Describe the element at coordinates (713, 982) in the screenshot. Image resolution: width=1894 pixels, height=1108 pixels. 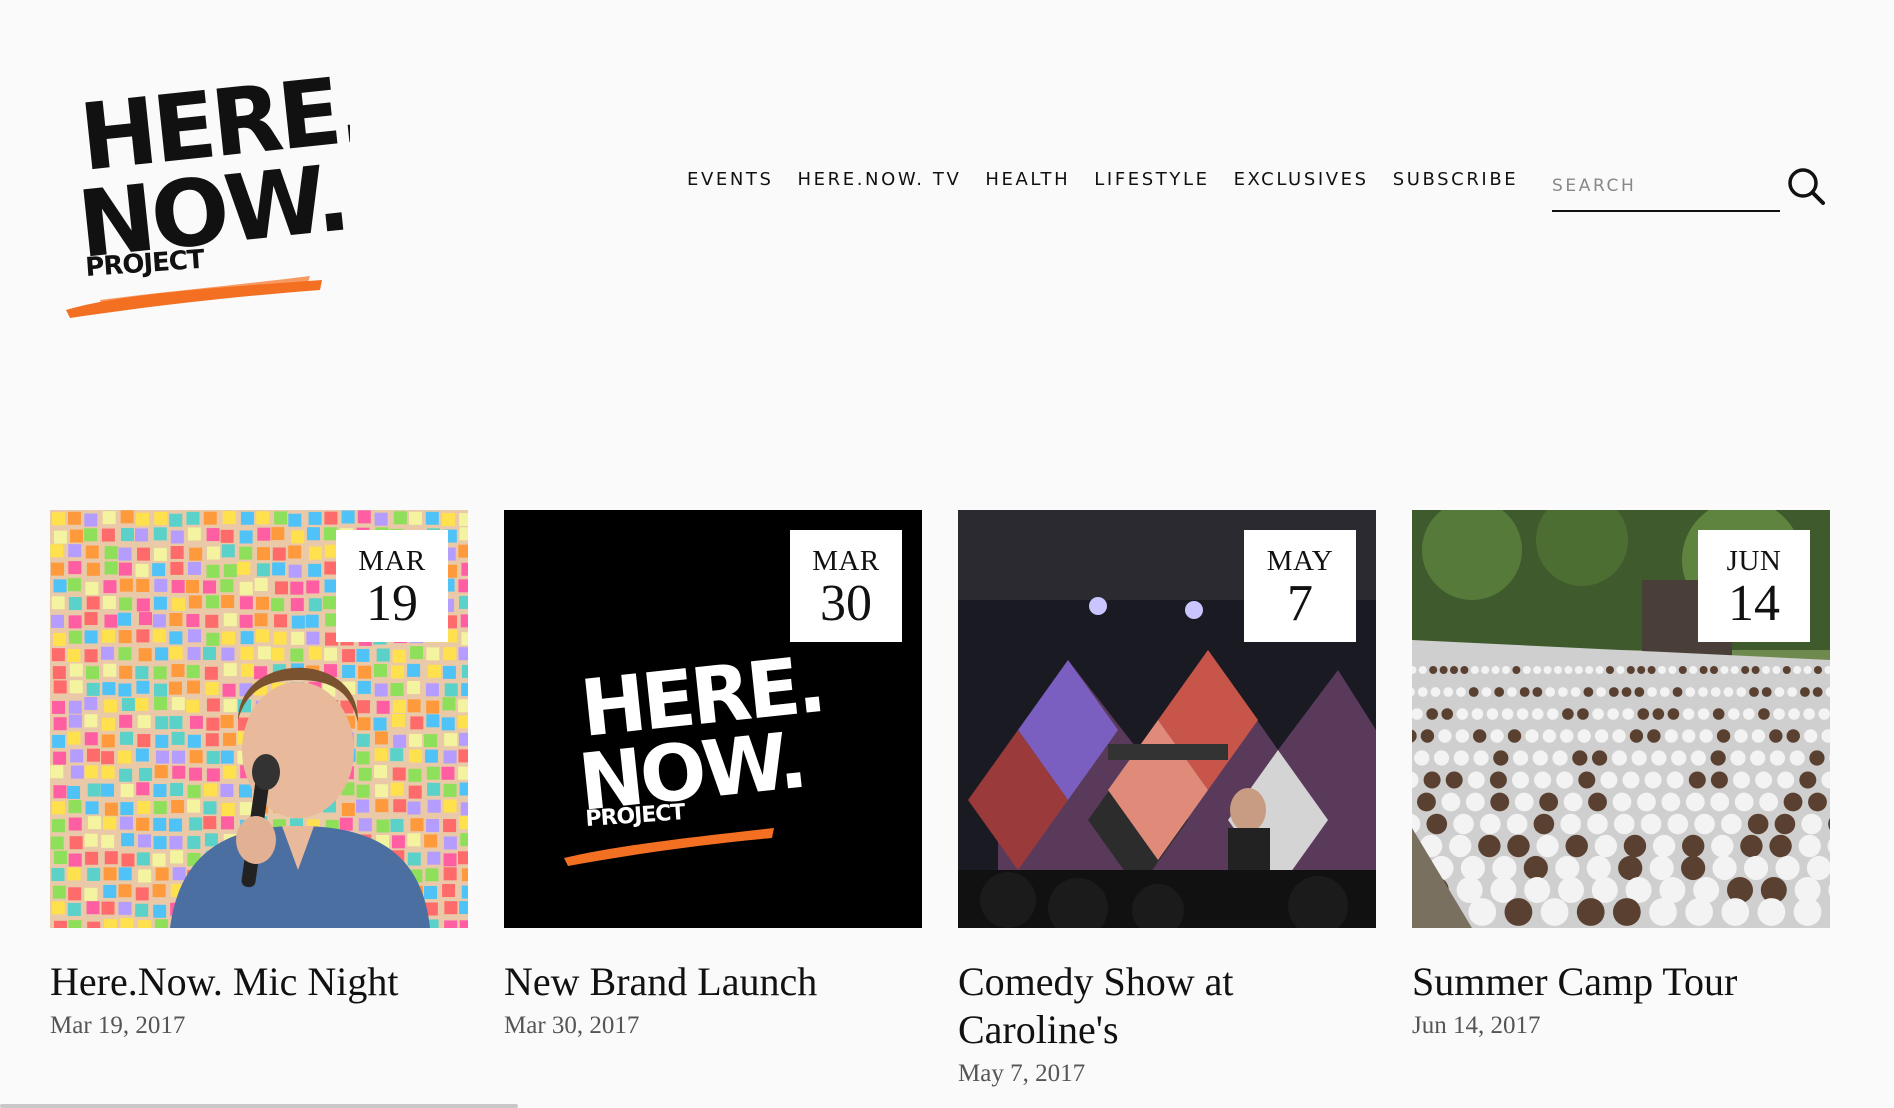
I see `event-title: New Brand Launch` at that location.